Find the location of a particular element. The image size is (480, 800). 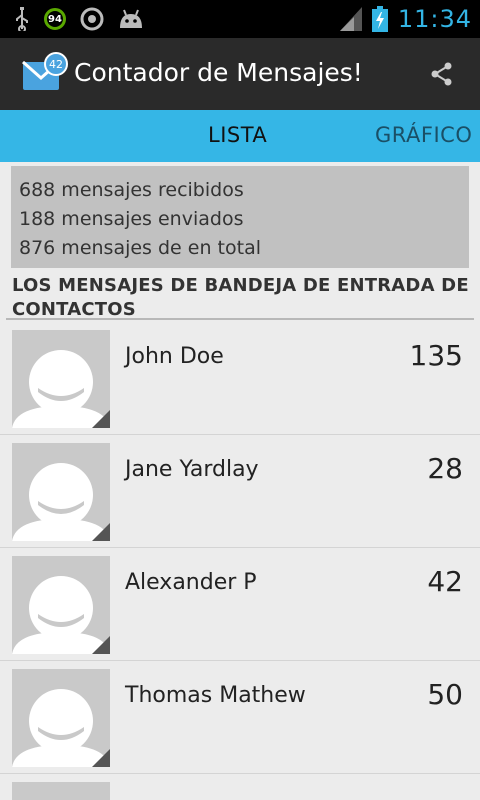

section-divider is located at coordinates (240, 319).